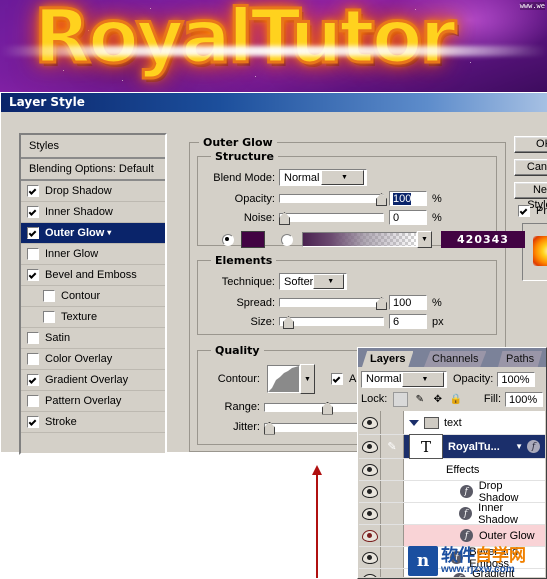 The width and height of the screenshot is (547, 579). I want to click on opacity-slider-thumb, so click(381, 199).